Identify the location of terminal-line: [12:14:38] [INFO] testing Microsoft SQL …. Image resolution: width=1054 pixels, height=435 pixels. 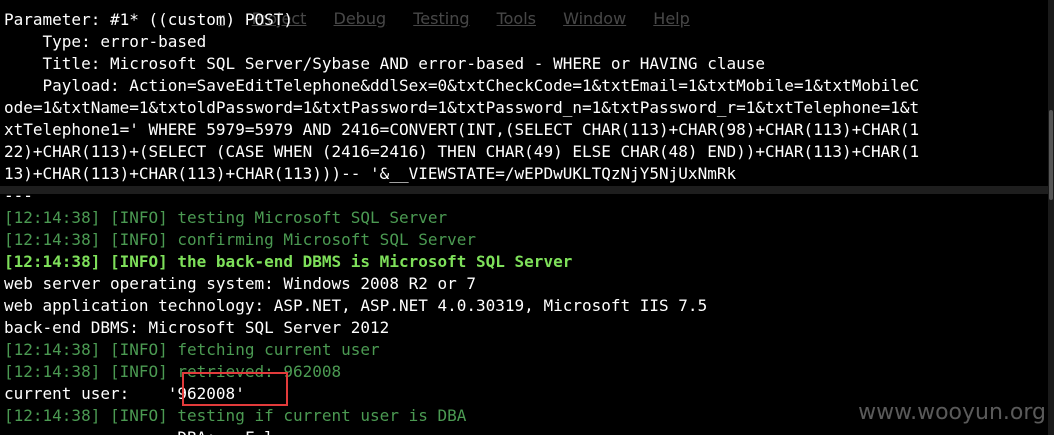
(226, 217).